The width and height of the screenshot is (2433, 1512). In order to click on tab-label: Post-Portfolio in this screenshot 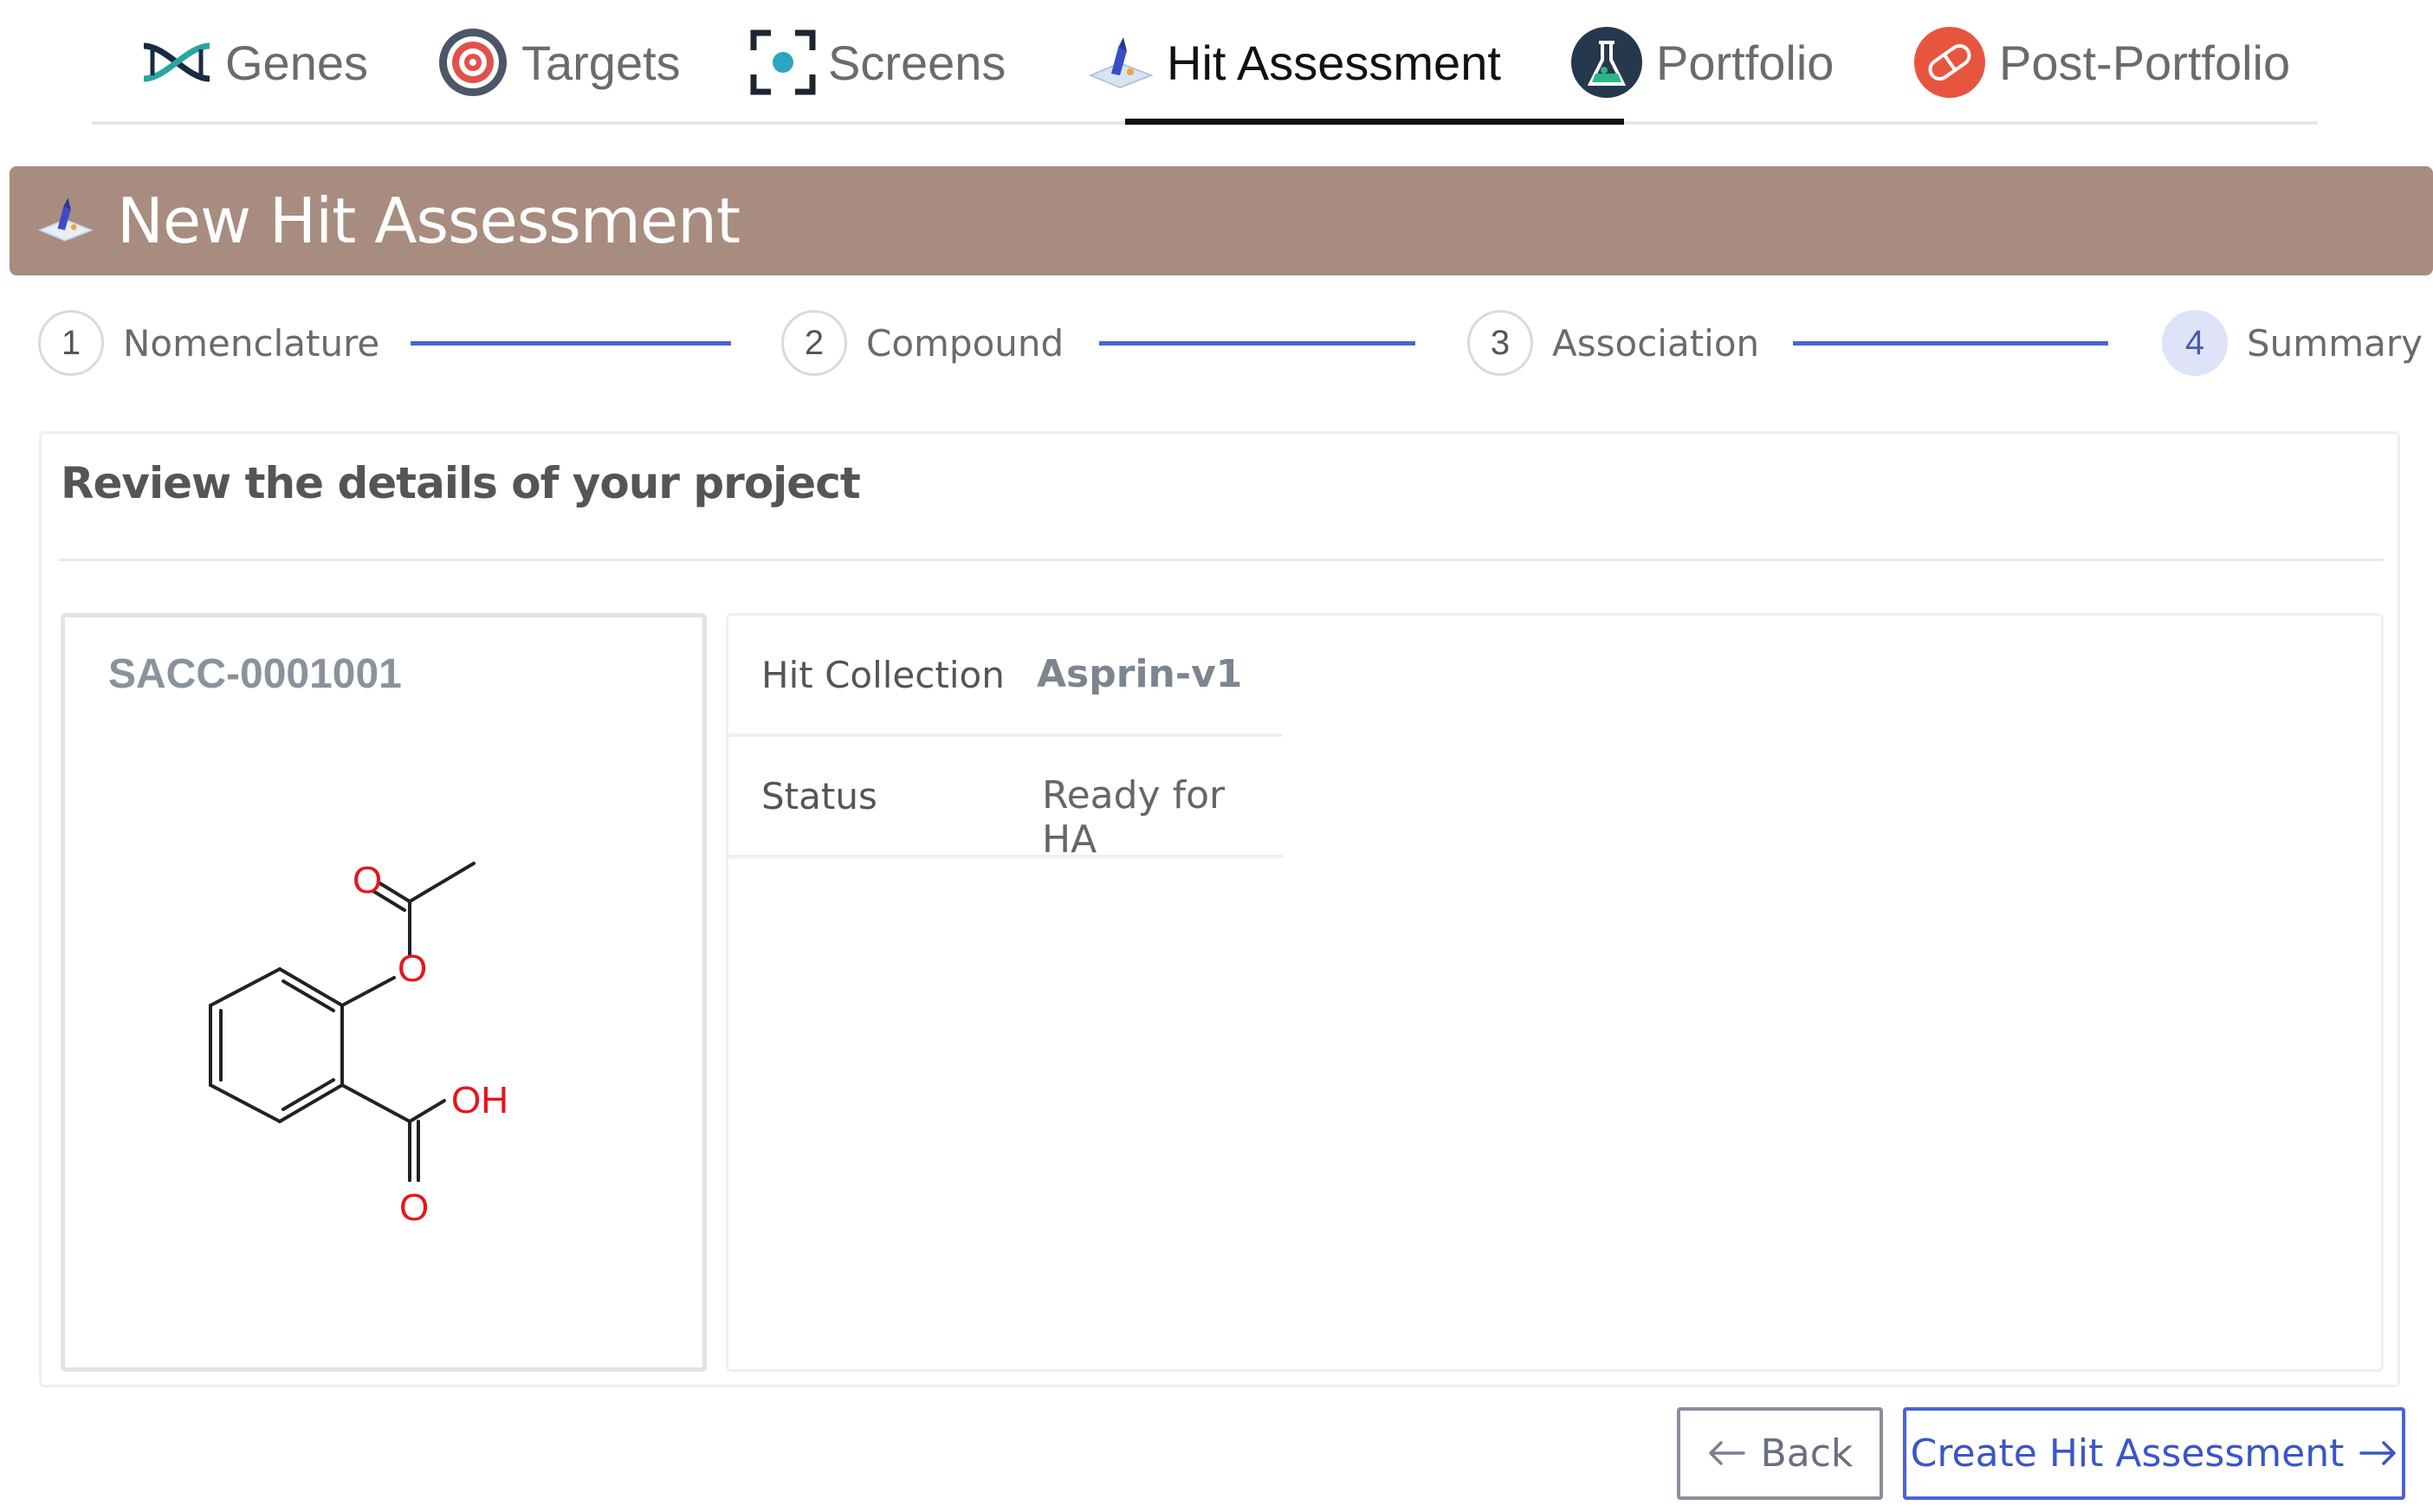, I will do `click(2145, 62)`.